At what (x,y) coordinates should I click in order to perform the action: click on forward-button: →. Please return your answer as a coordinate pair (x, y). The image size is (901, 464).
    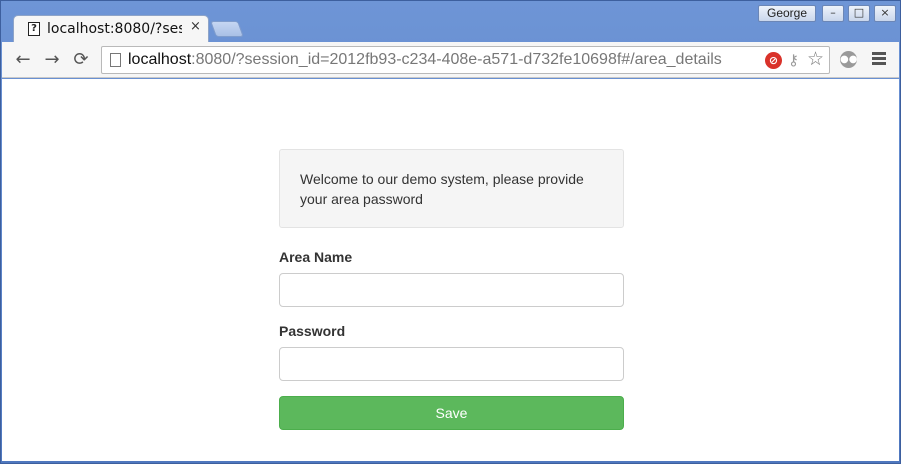
    Looking at the image, I should click on (52, 60).